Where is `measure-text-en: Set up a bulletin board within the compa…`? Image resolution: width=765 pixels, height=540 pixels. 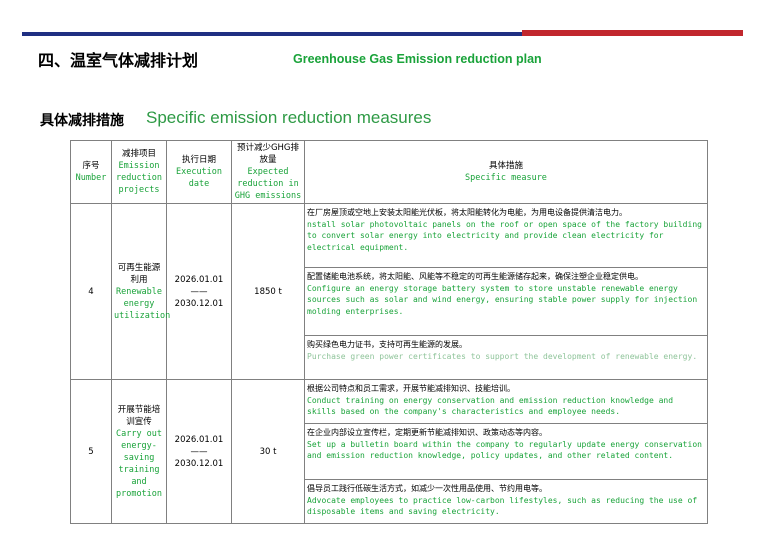
measure-text-en: Set up a bulletin board within the compa… is located at coordinates (504, 450).